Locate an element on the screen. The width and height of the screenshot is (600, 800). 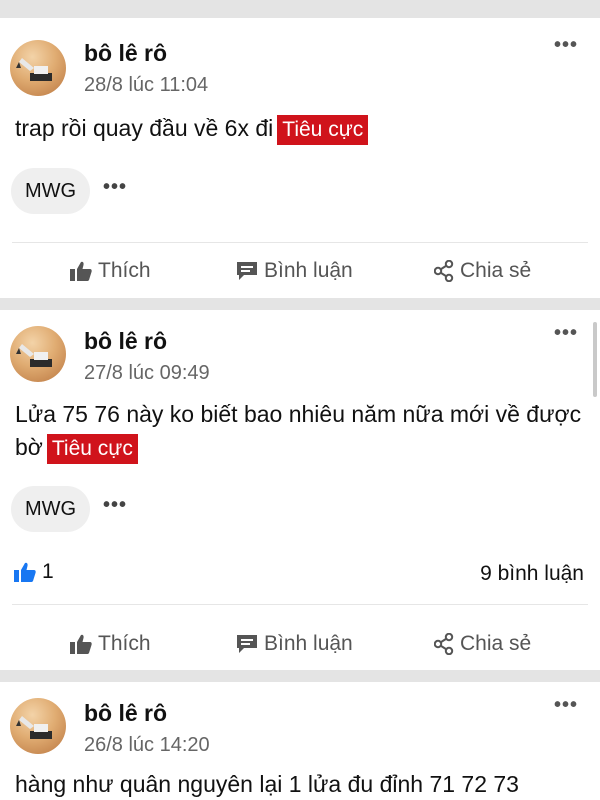
post-timestamp: 26/8 lúc 14:20 is located at coordinates (147, 745).